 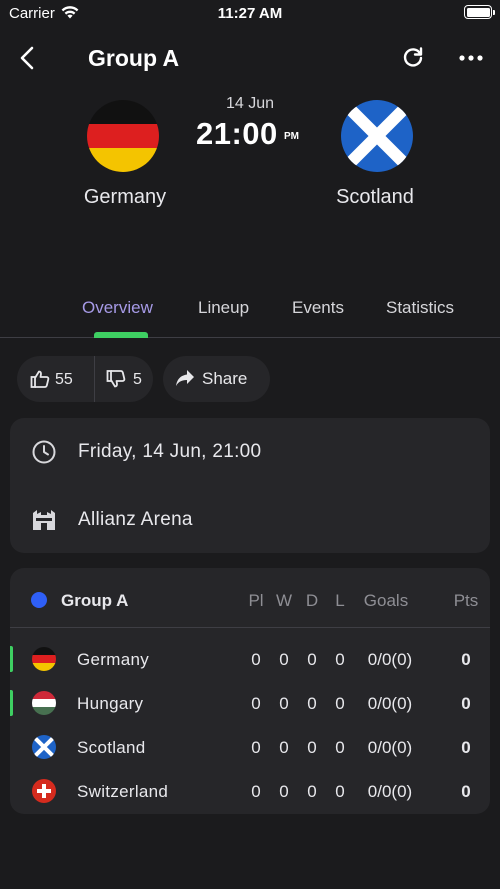 I want to click on refresh-button, so click(x=413, y=58).